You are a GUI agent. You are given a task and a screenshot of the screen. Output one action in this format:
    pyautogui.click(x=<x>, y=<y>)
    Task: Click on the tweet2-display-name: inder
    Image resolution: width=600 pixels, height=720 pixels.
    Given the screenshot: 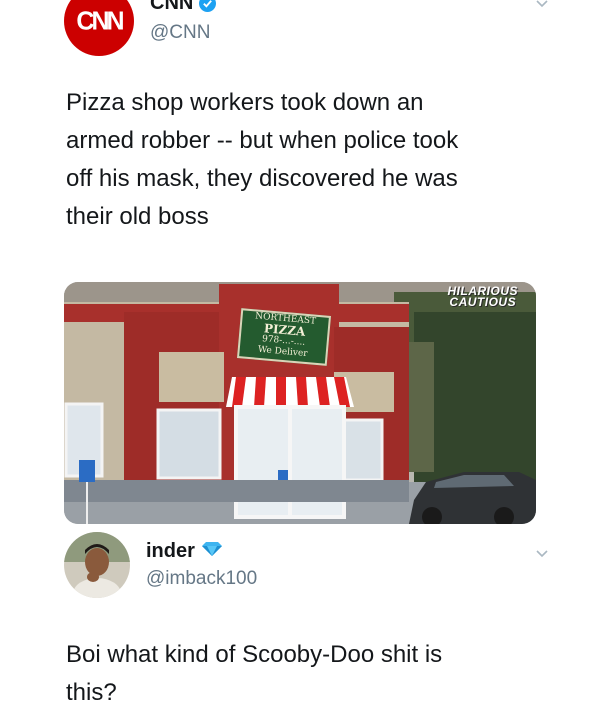 What is the action you would take?
    pyautogui.click(x=184, y=551)
    